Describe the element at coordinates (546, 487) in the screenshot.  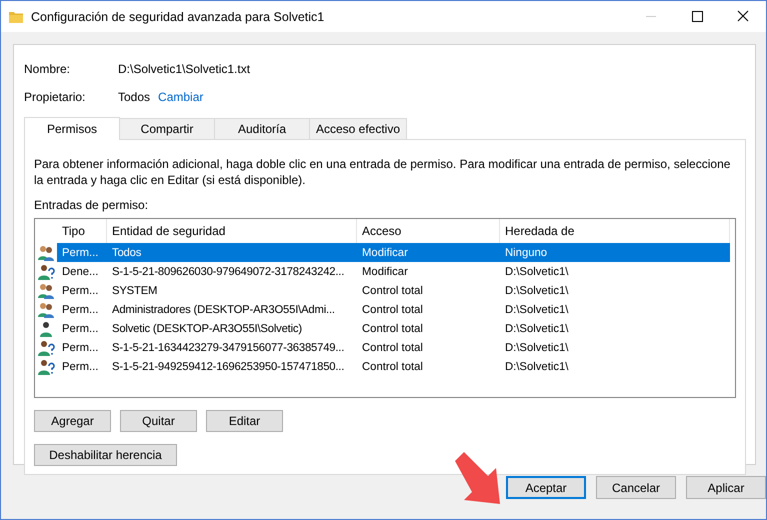
I see `dialog-button: Aceptar` at that location.